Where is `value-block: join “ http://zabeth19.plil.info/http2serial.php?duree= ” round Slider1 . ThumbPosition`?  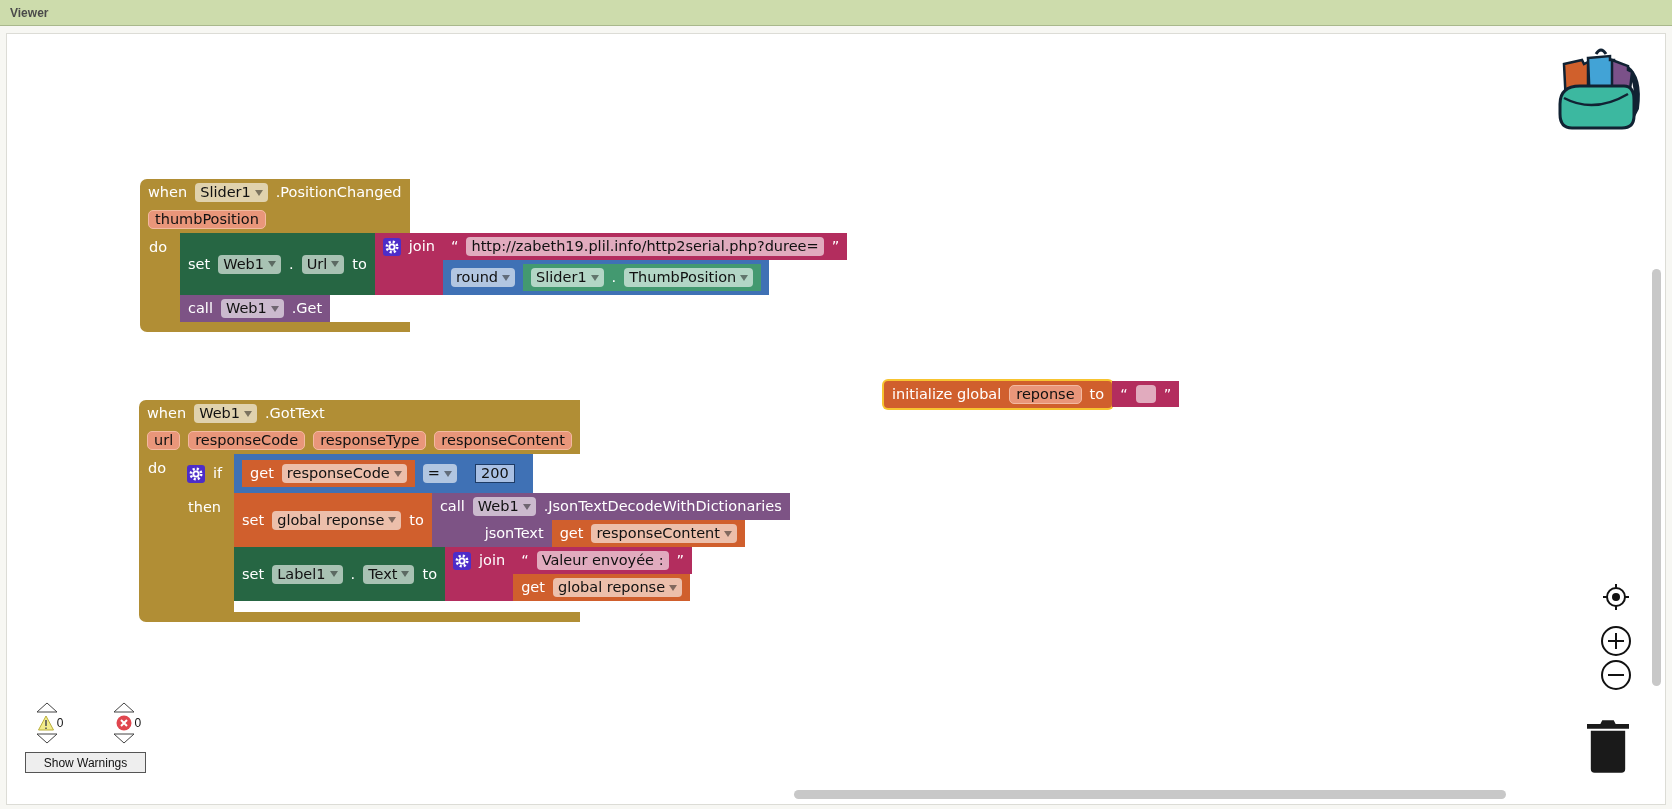
value-block: join “ http://zabeth19.plil.info/http2serial.php?duree= ” round Slider1 . ThumbPosition is located at coordinates (611, 264).